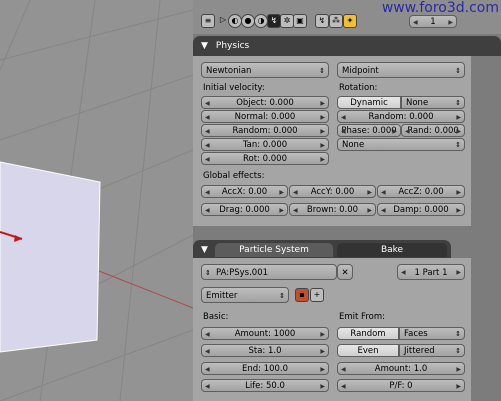 This screenshot has height=401, width=501. I want to click on end-field: ◀ End: 100.0 ▶, so click(265, 368).